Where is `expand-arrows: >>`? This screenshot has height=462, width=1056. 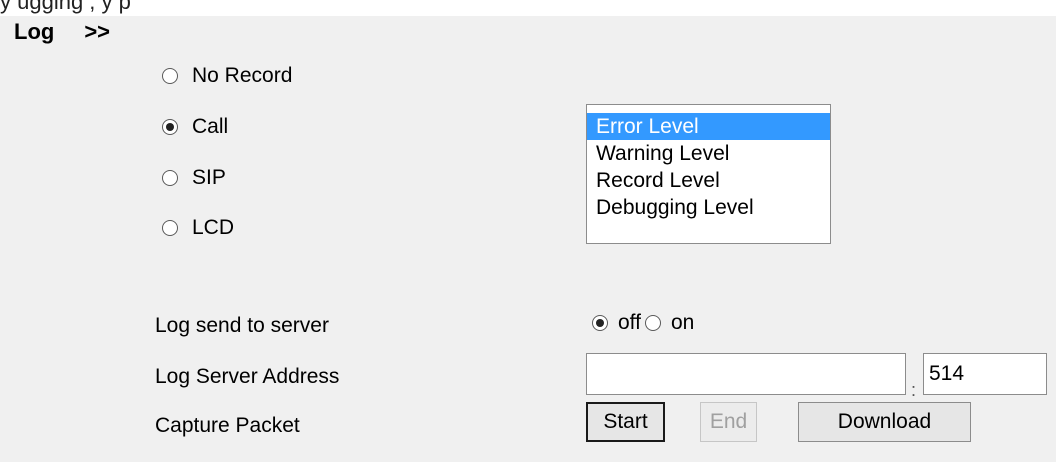
expand-arrows: >> is located at coordinates (97, 31).